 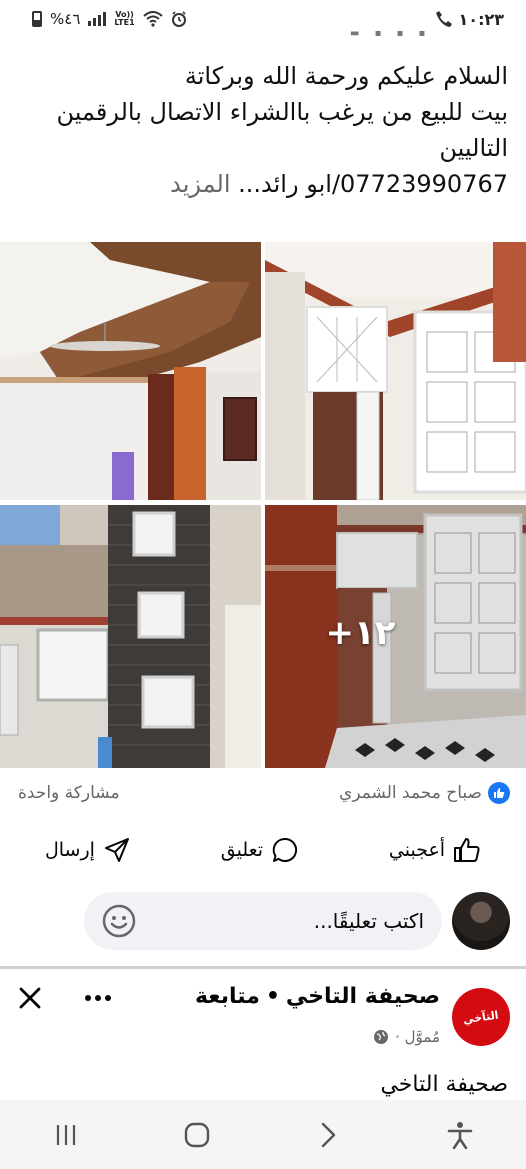 What do you see at coordinates (417, 850) in the screenshot?
I see `like-label: أعجبني` at bounding box center [417, 850].